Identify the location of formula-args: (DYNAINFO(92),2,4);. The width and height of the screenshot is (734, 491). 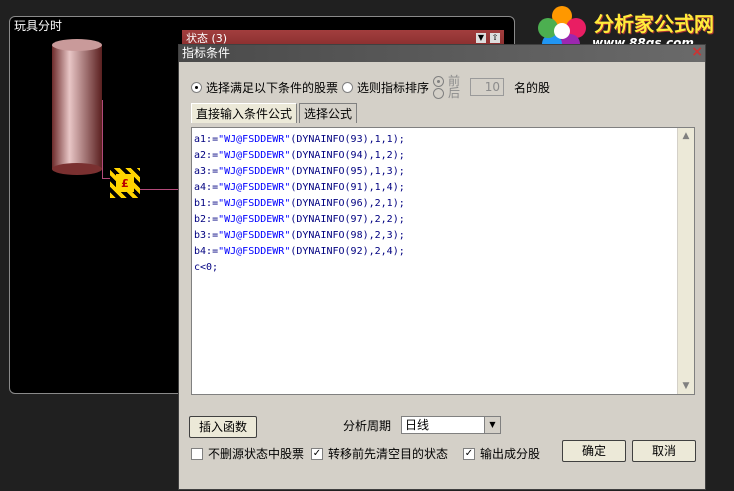
(347, 251).